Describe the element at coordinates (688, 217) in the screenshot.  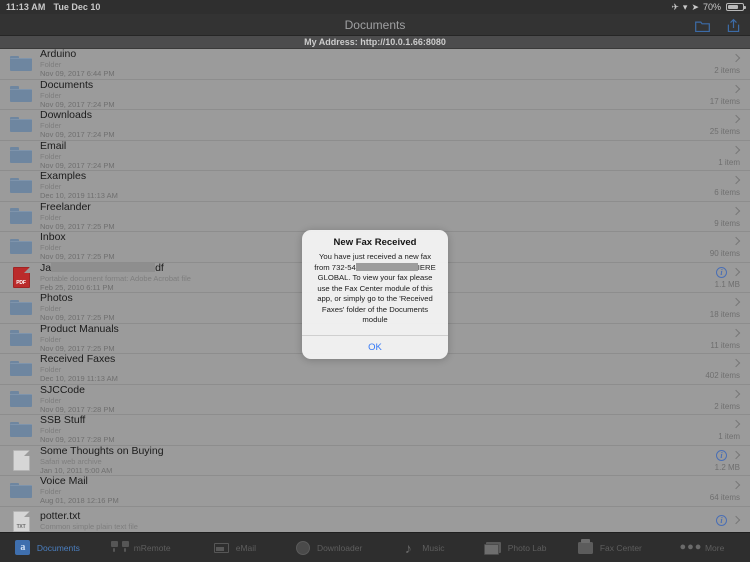
I see `file-row-accessory: 9 items` at that location.